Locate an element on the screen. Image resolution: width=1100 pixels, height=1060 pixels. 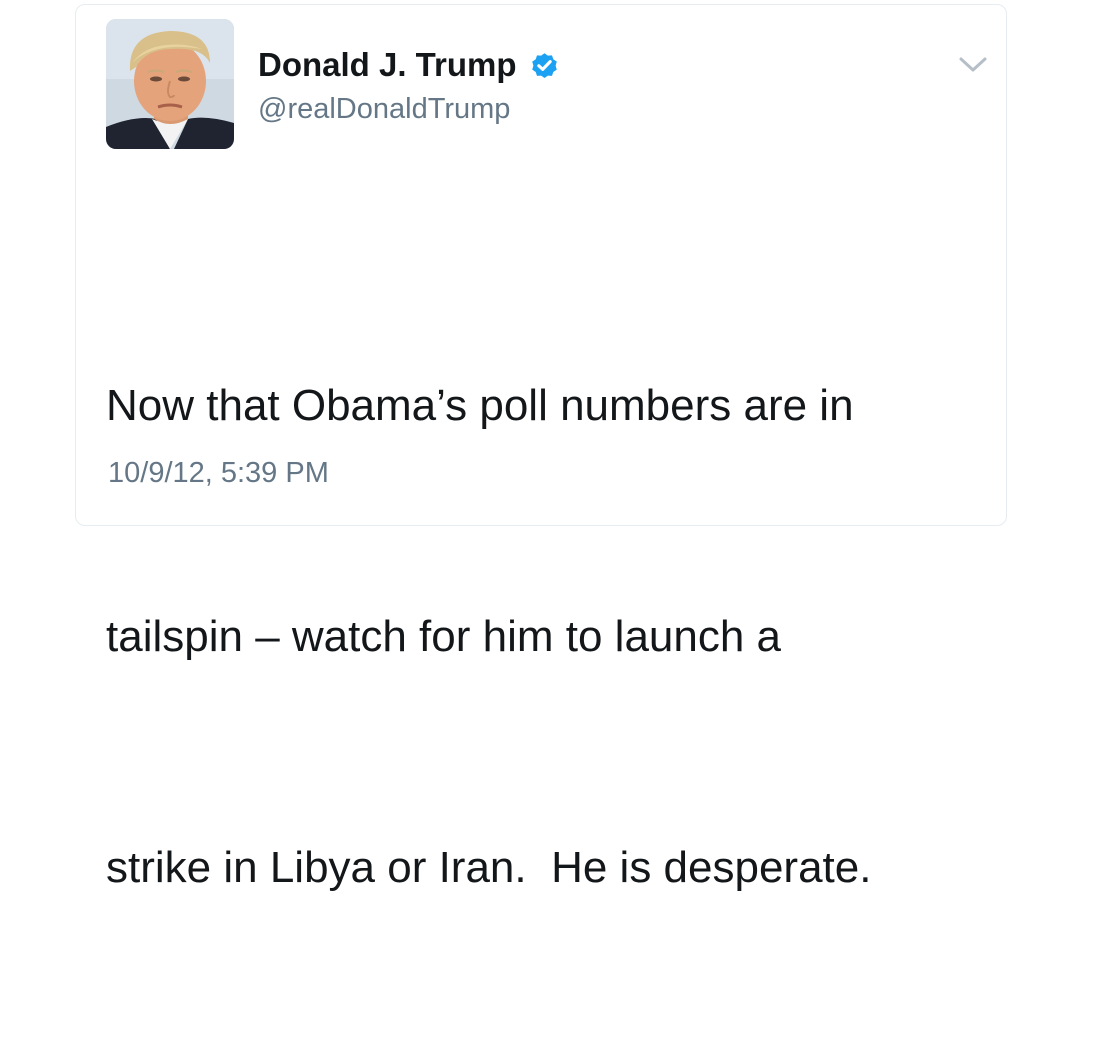
tweet-timestamp: 10/9/12, 5:39 PM is located at coordinates (218, 473).